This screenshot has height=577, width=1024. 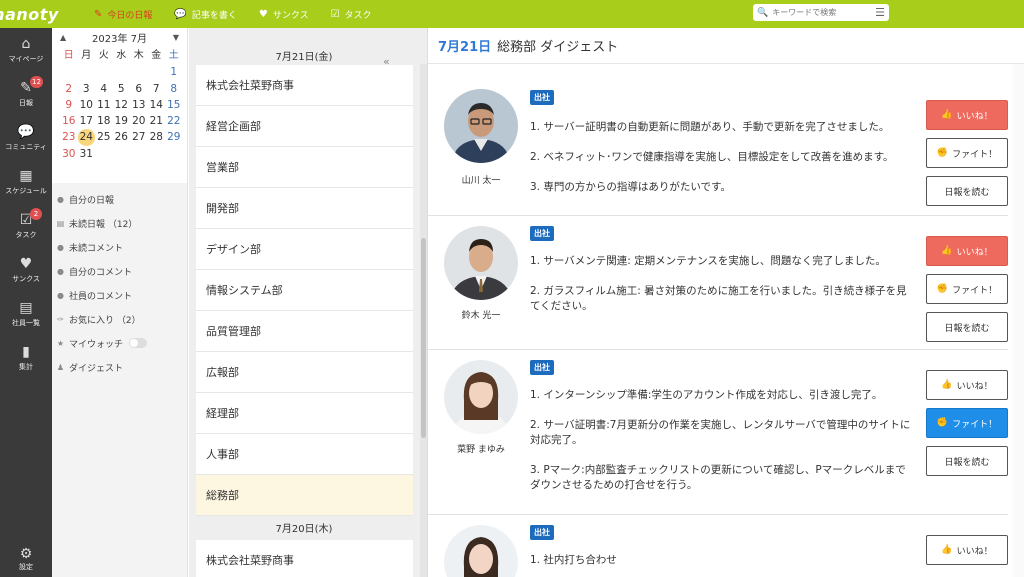 I want to click on department-item: 総務部, so click(x=304, y=495).